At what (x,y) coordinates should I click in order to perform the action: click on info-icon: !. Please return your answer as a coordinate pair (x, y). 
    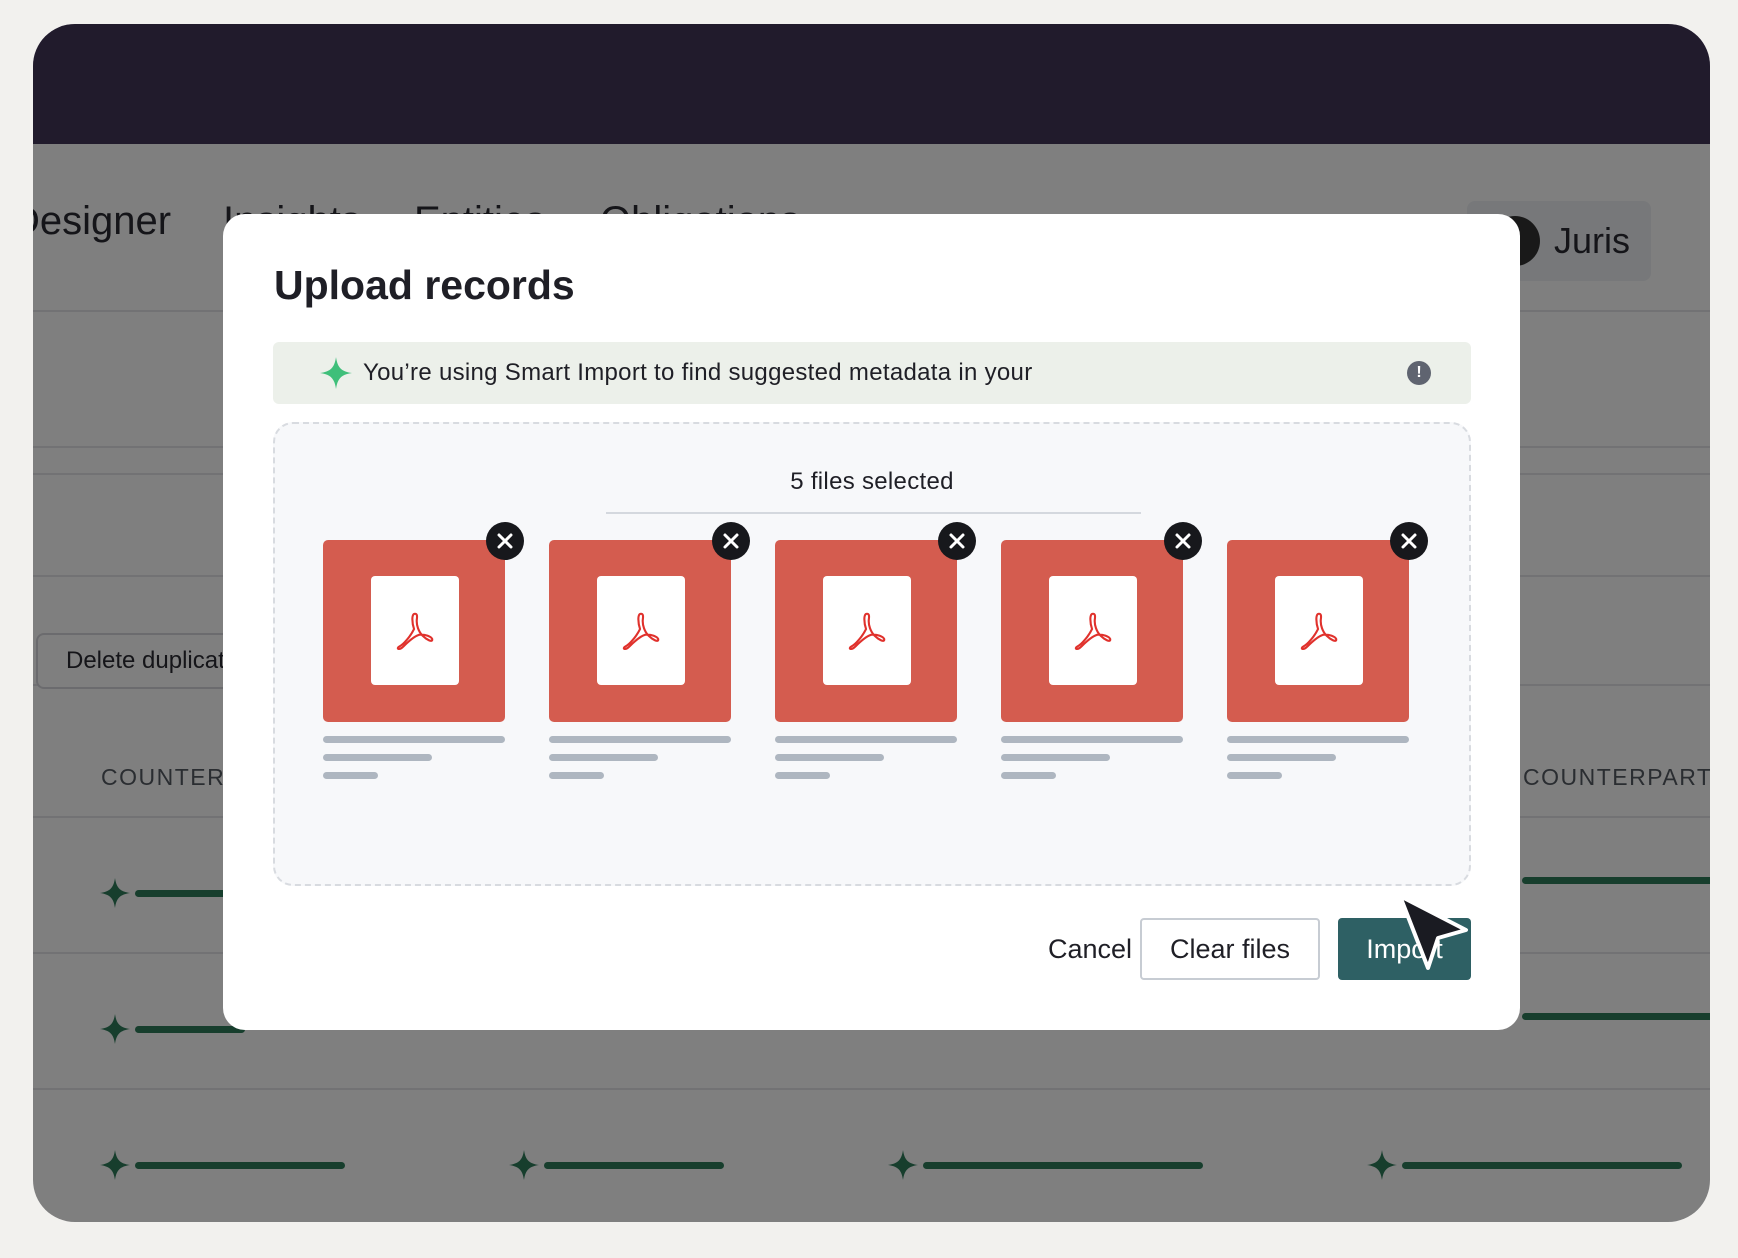
    Looking at the image, I should click on (1419, 373).